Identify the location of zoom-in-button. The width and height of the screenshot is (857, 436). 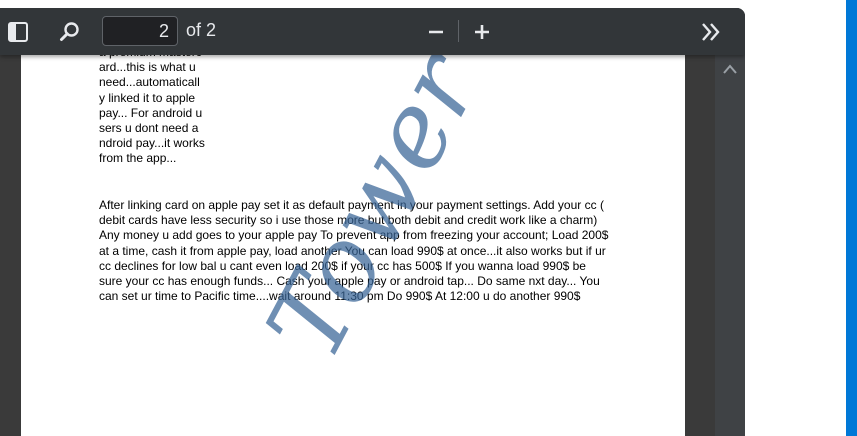
(482, 32).